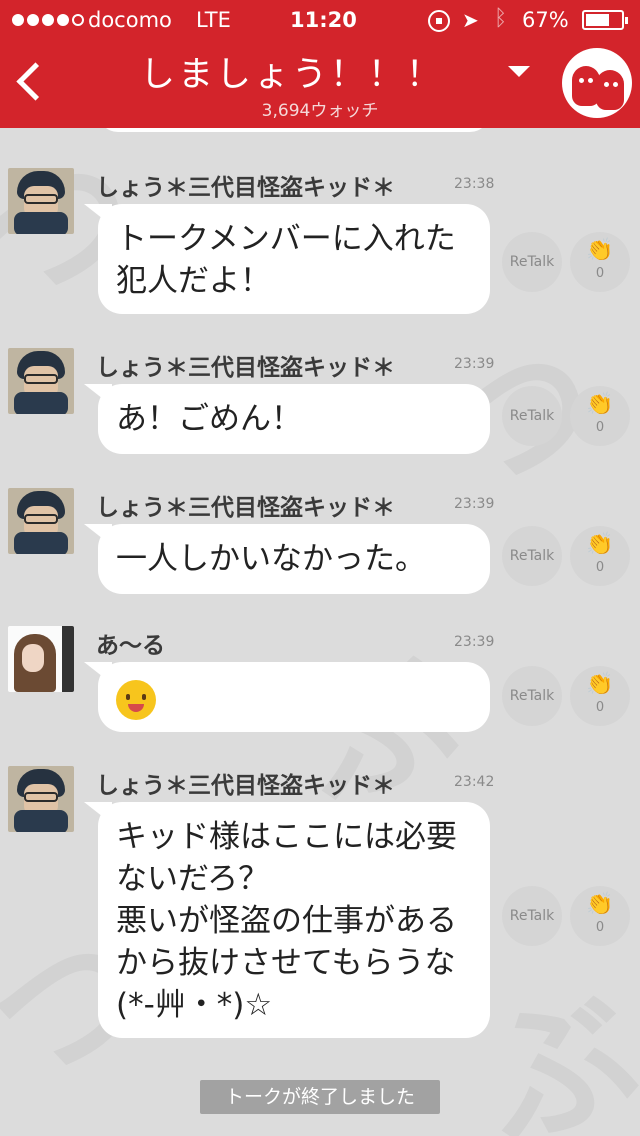  What do you see at coordinates (48, 20) in the screenshot?
I see `signal-strength-icon` at bounding box center [48, 20].